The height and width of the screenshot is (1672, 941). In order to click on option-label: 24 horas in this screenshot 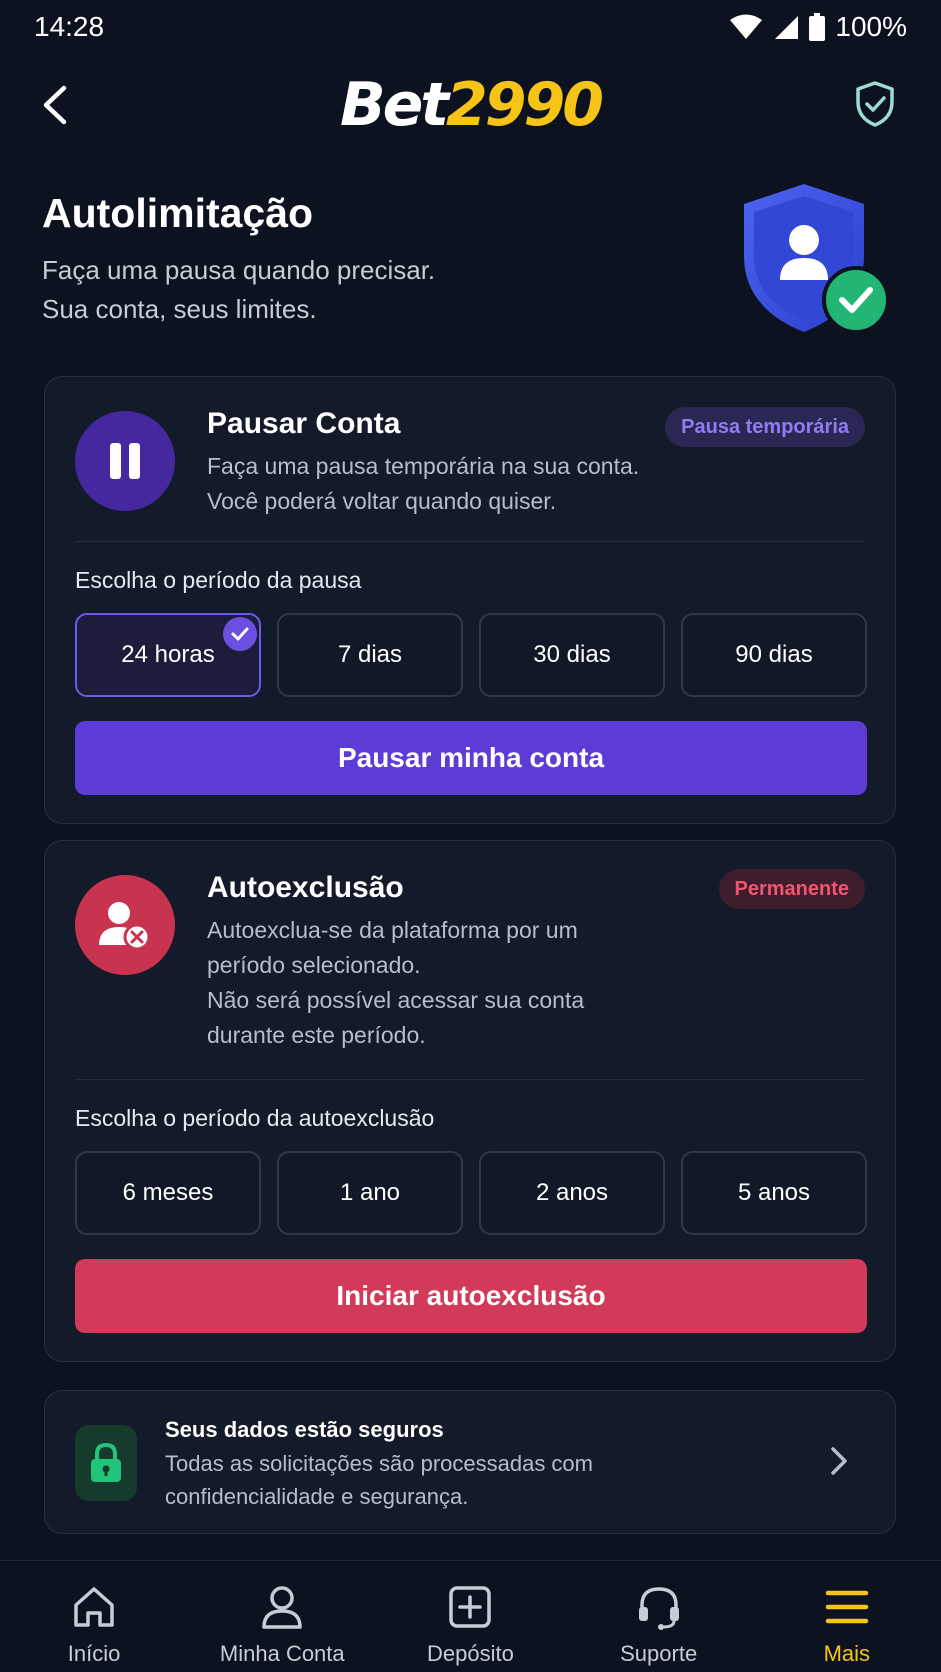, I will do `click(168, 654)`.